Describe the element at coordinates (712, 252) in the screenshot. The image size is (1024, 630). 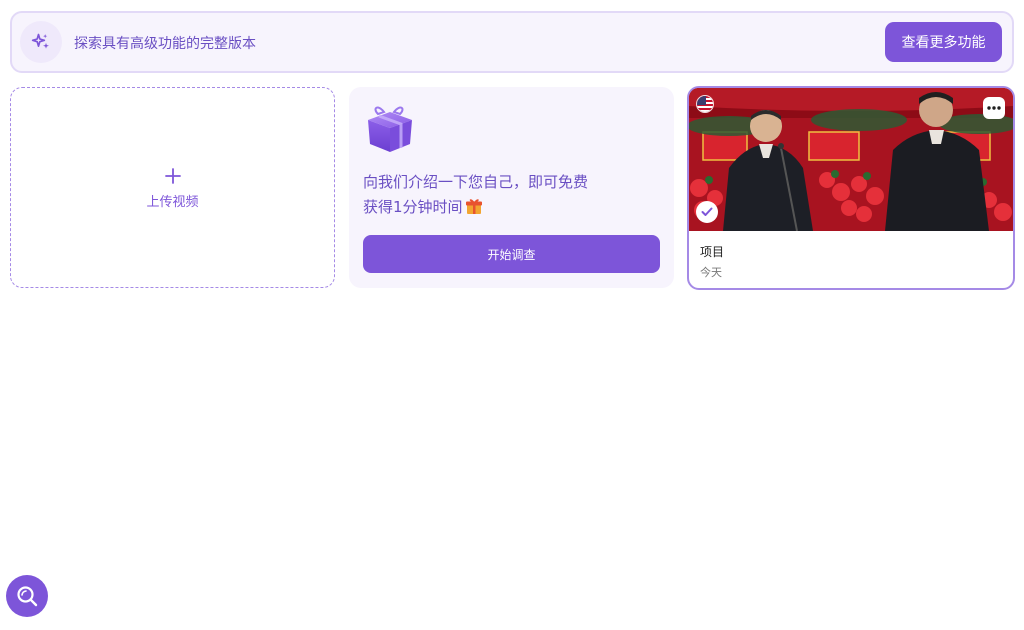
I see `project-title: 项目` at that location.